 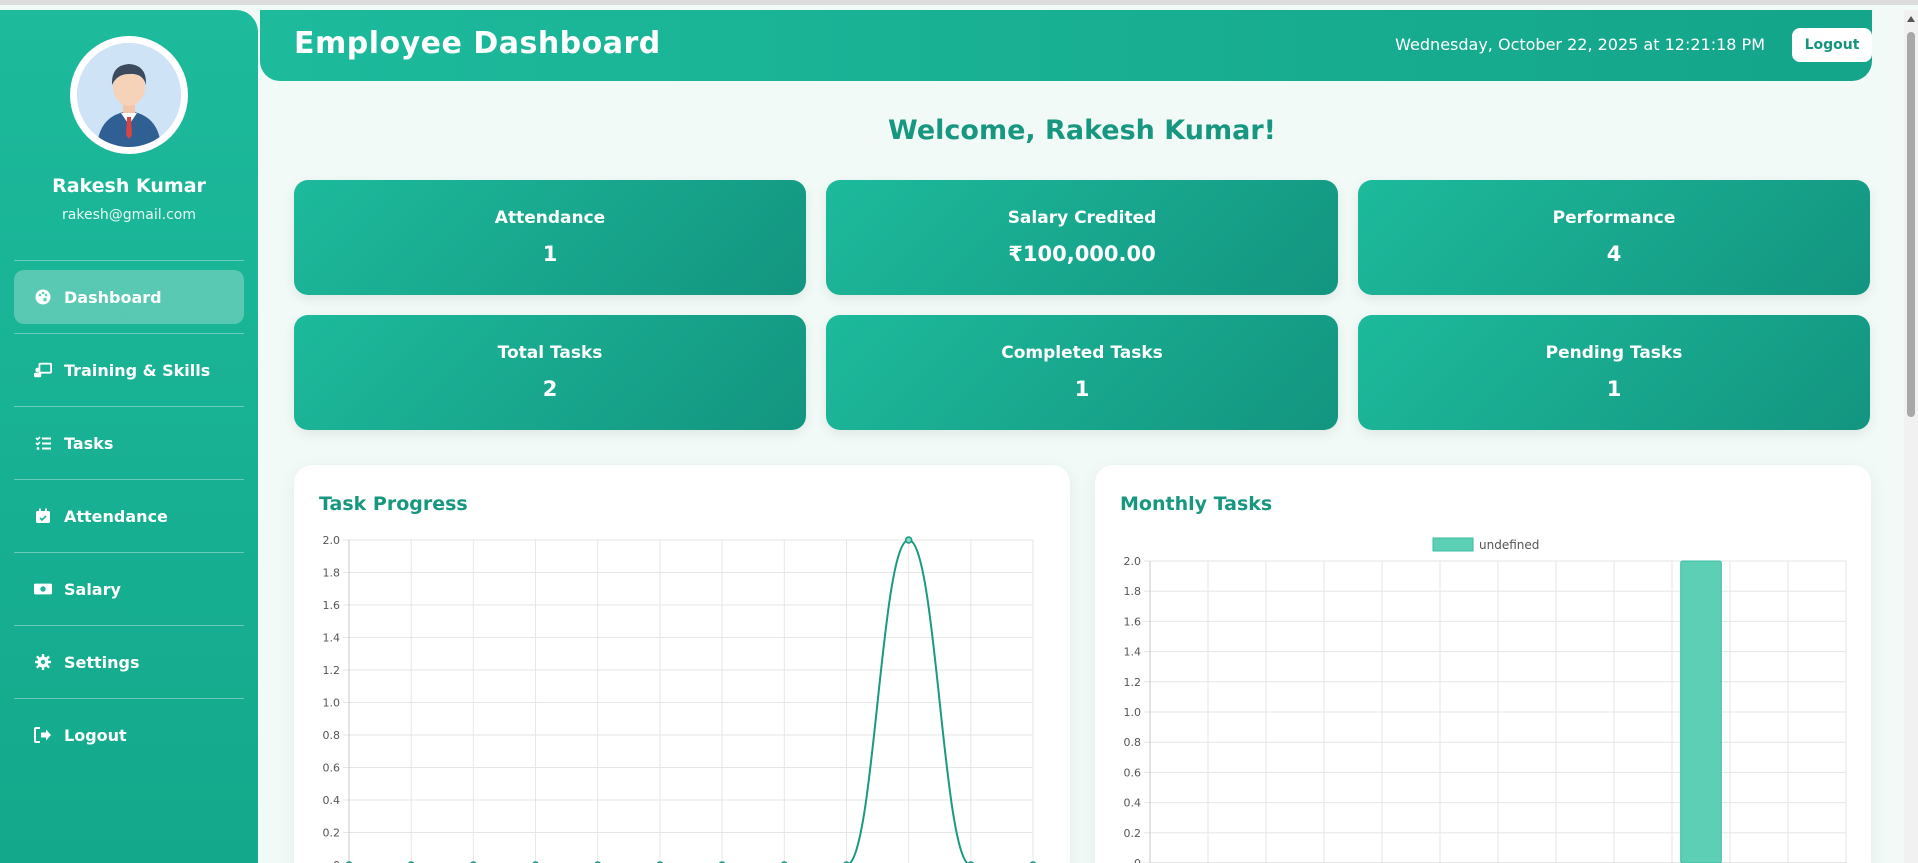 What do you see at coordinates (1614, 237) in the screenshot?
I see `stat-card-performance: Performance 4` at bounding box center [1614, 237].